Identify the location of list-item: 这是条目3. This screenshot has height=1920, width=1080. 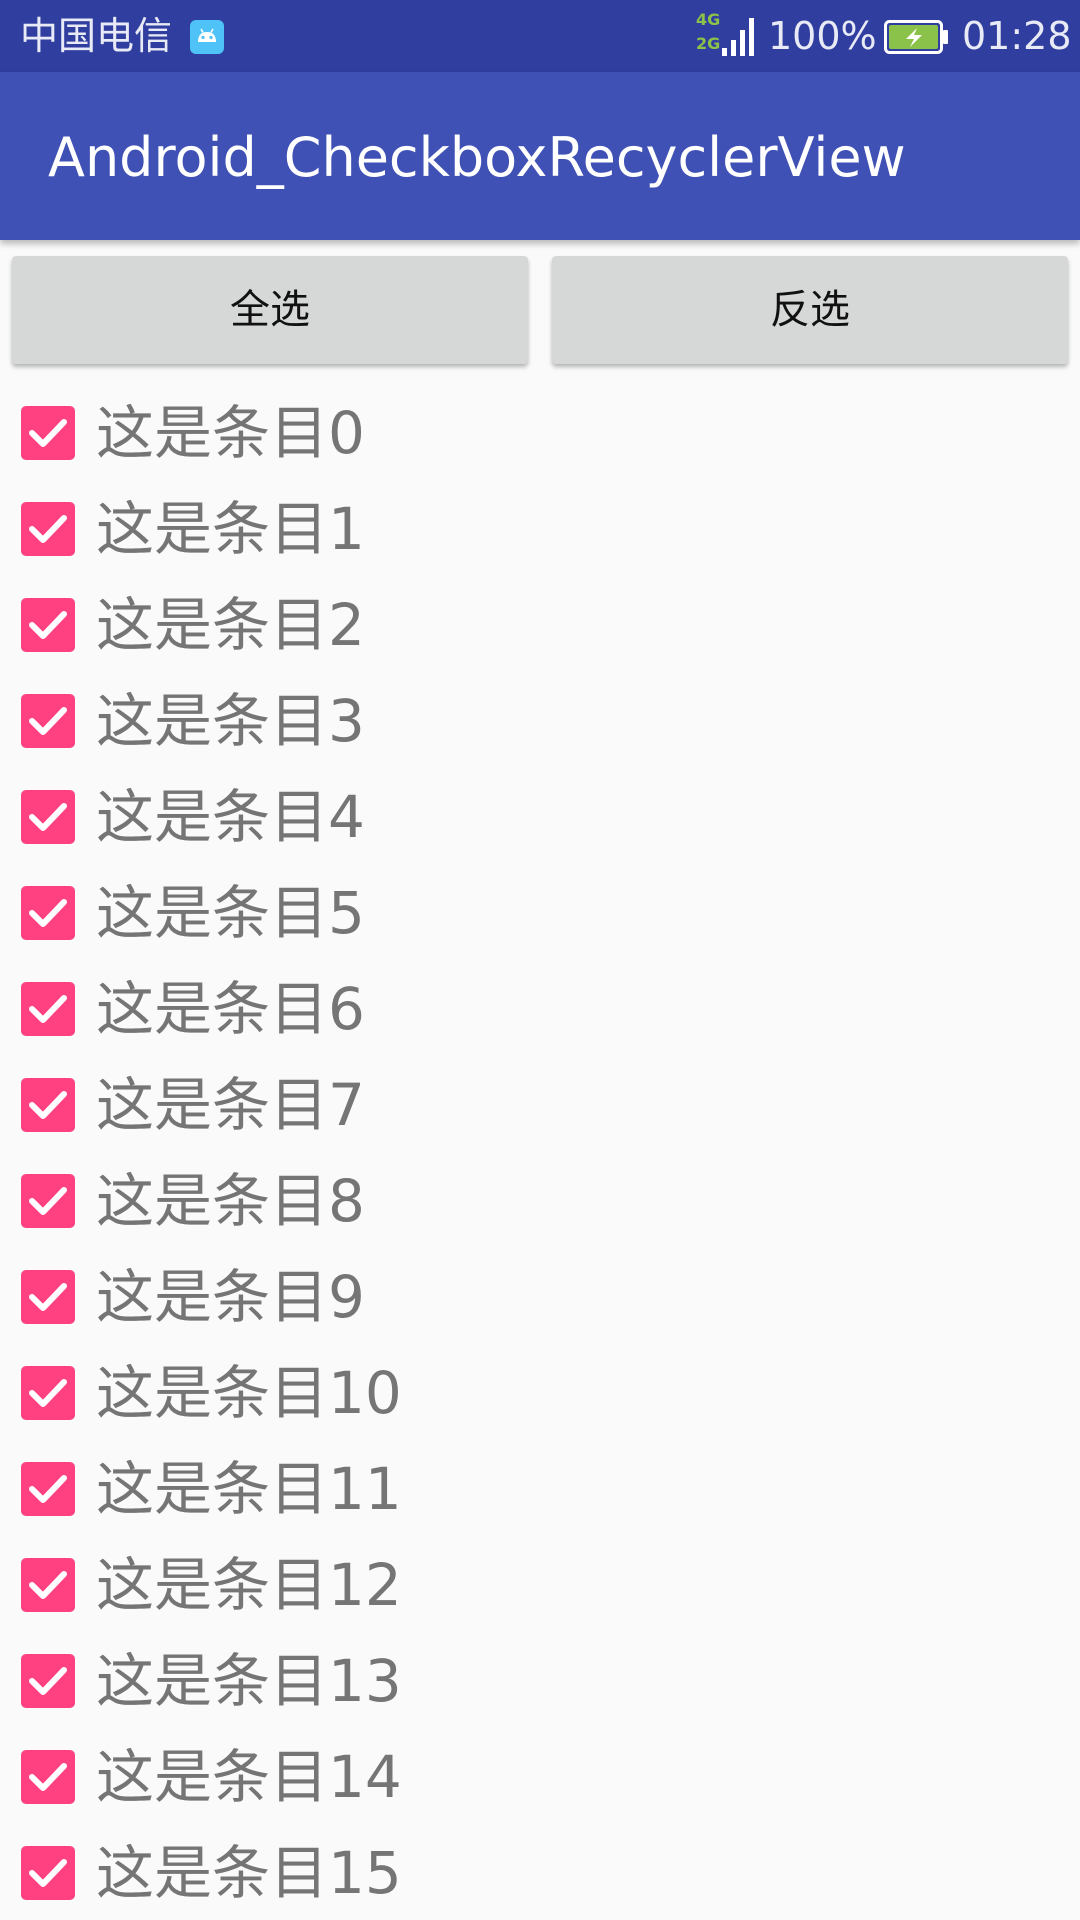
(540, 720).